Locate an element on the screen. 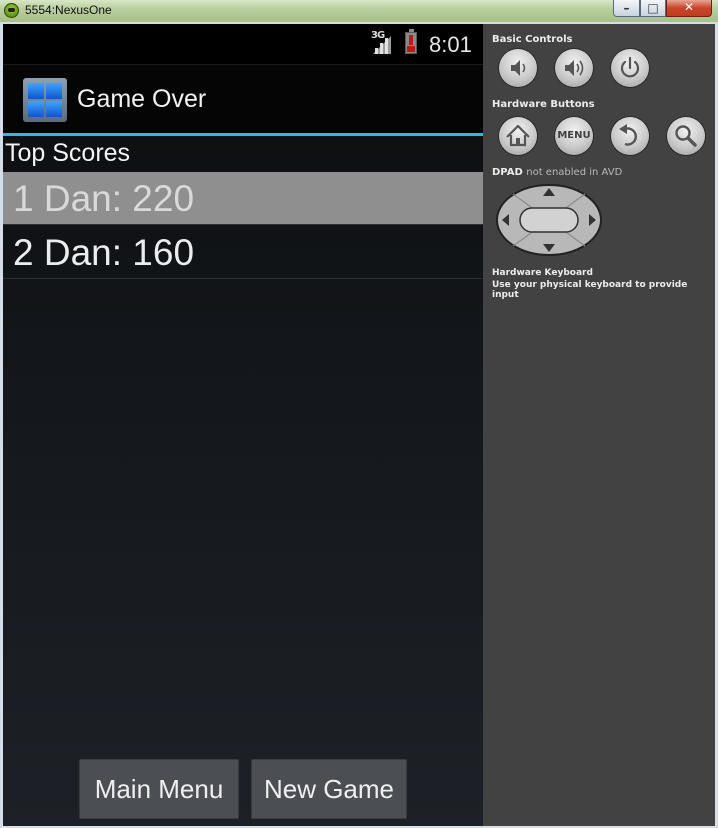  minimize-button: – is located at coordinates (626, 8).